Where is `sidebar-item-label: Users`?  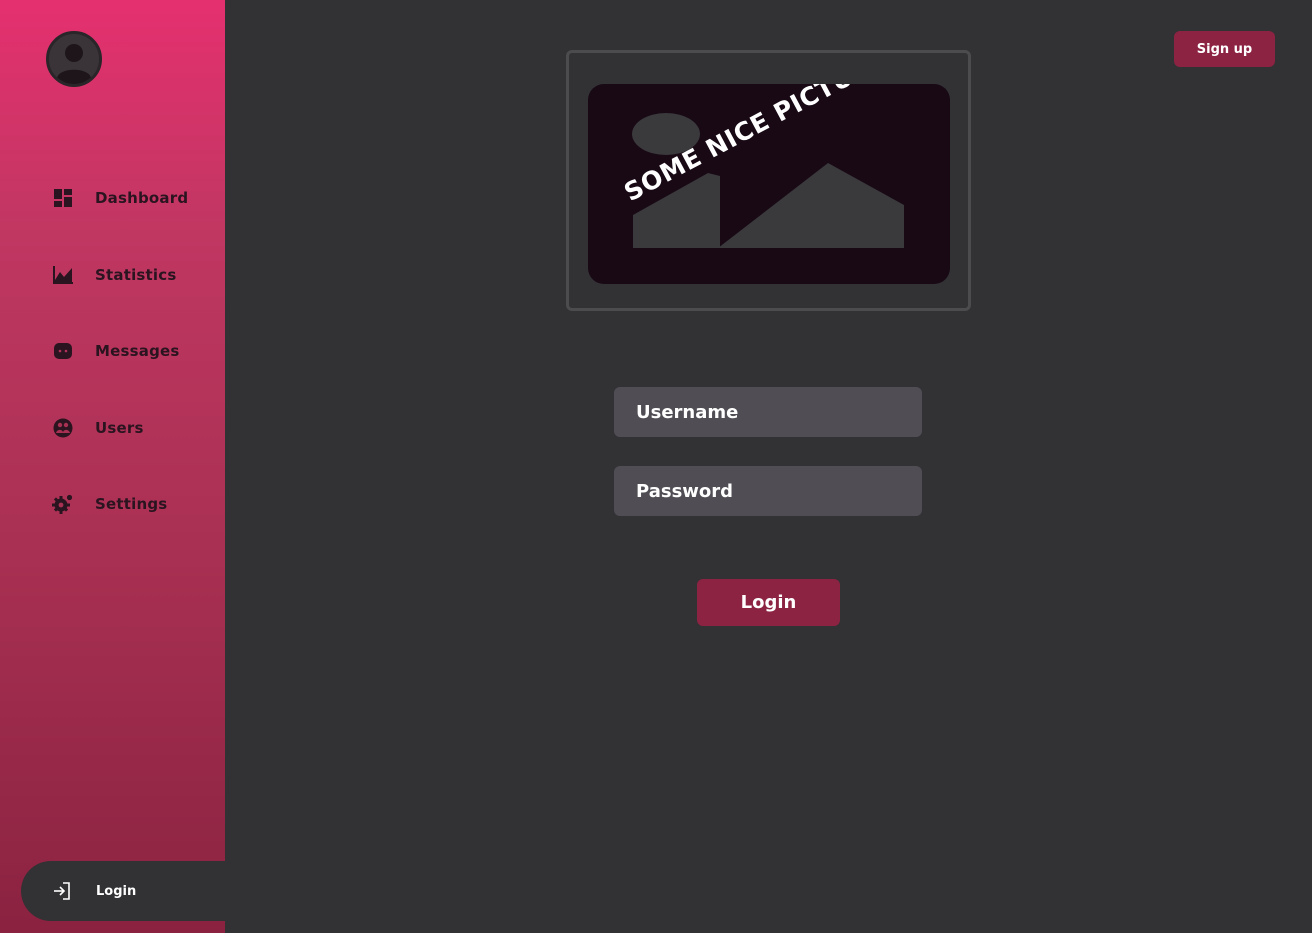
sidebar-item-label: Users is located at coordinates (119, 428).